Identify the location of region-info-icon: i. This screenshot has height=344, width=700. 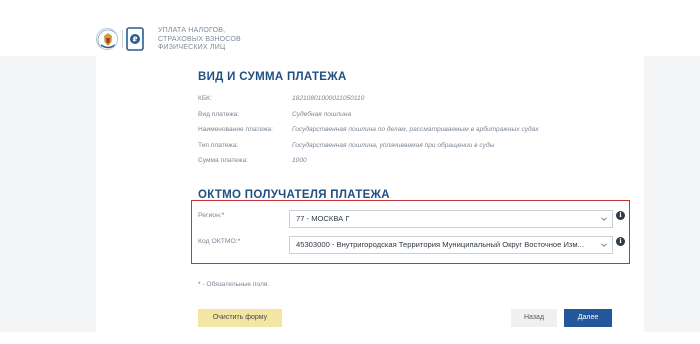
(620, 215).